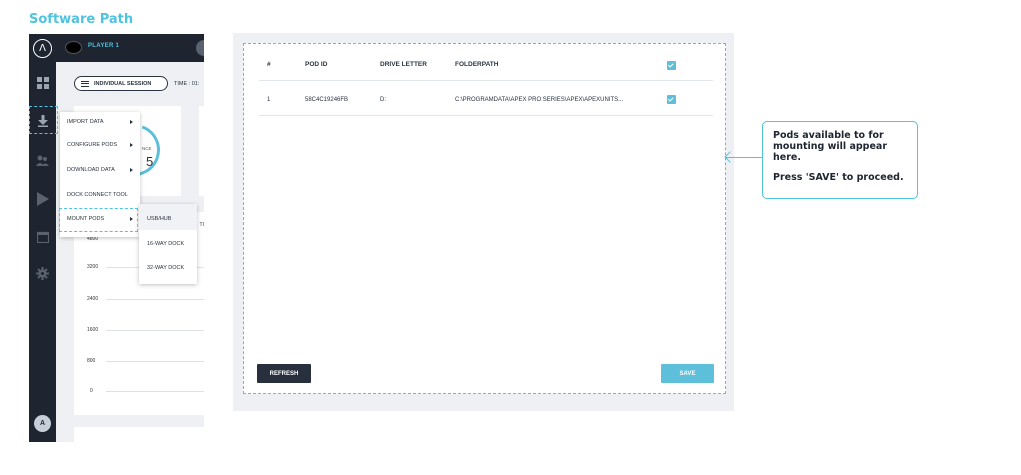 The width and height of the screenshot is (1021, 475). I want to click on session-selector: INDIVIDUAL SESSION, so click(121, 83).